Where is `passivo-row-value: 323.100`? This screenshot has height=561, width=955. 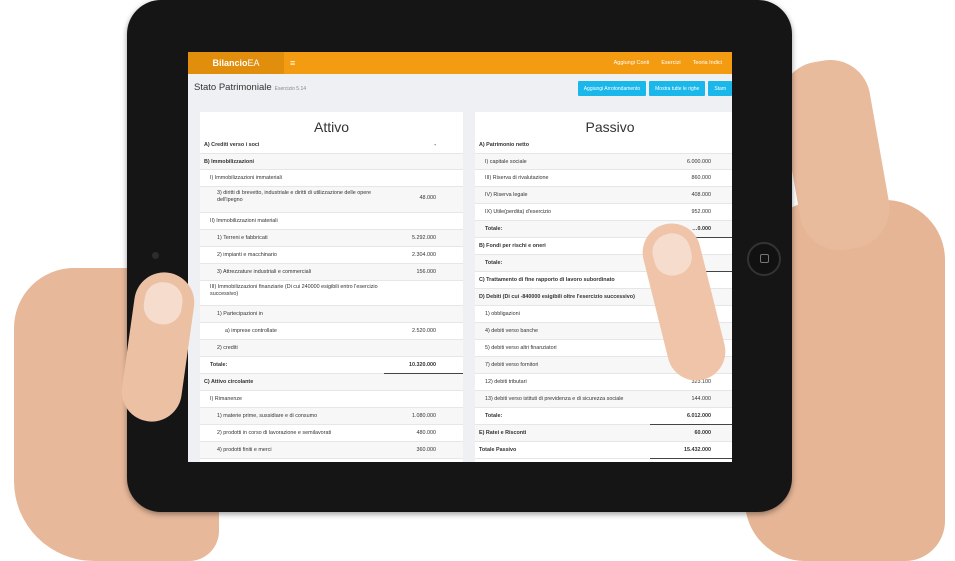 passivo-row-value: 323.100 is located at coordinates (701, 382).